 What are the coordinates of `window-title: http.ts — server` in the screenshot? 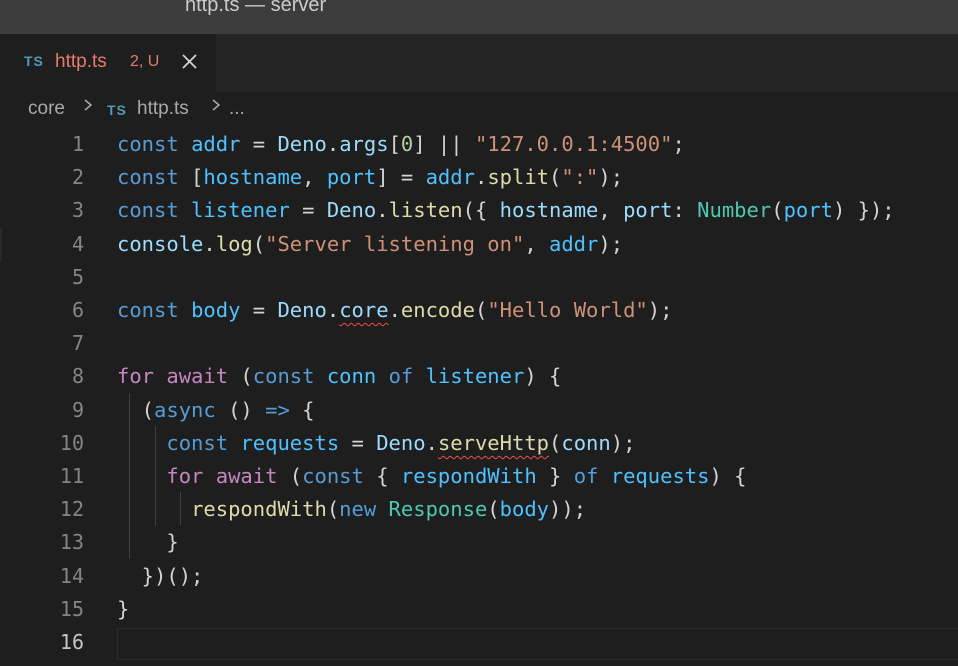 It's located at (256, 8).